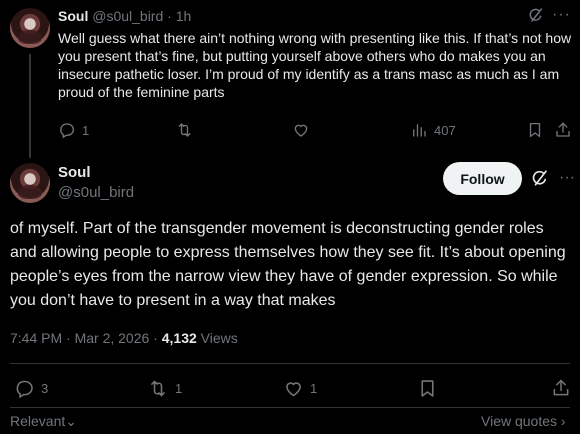 The width and height of the screenshot is (580, 434). I want to click on tweet-timestamp: 7:44 PM · Mar 2, 2026 ·, so click(86, 338).